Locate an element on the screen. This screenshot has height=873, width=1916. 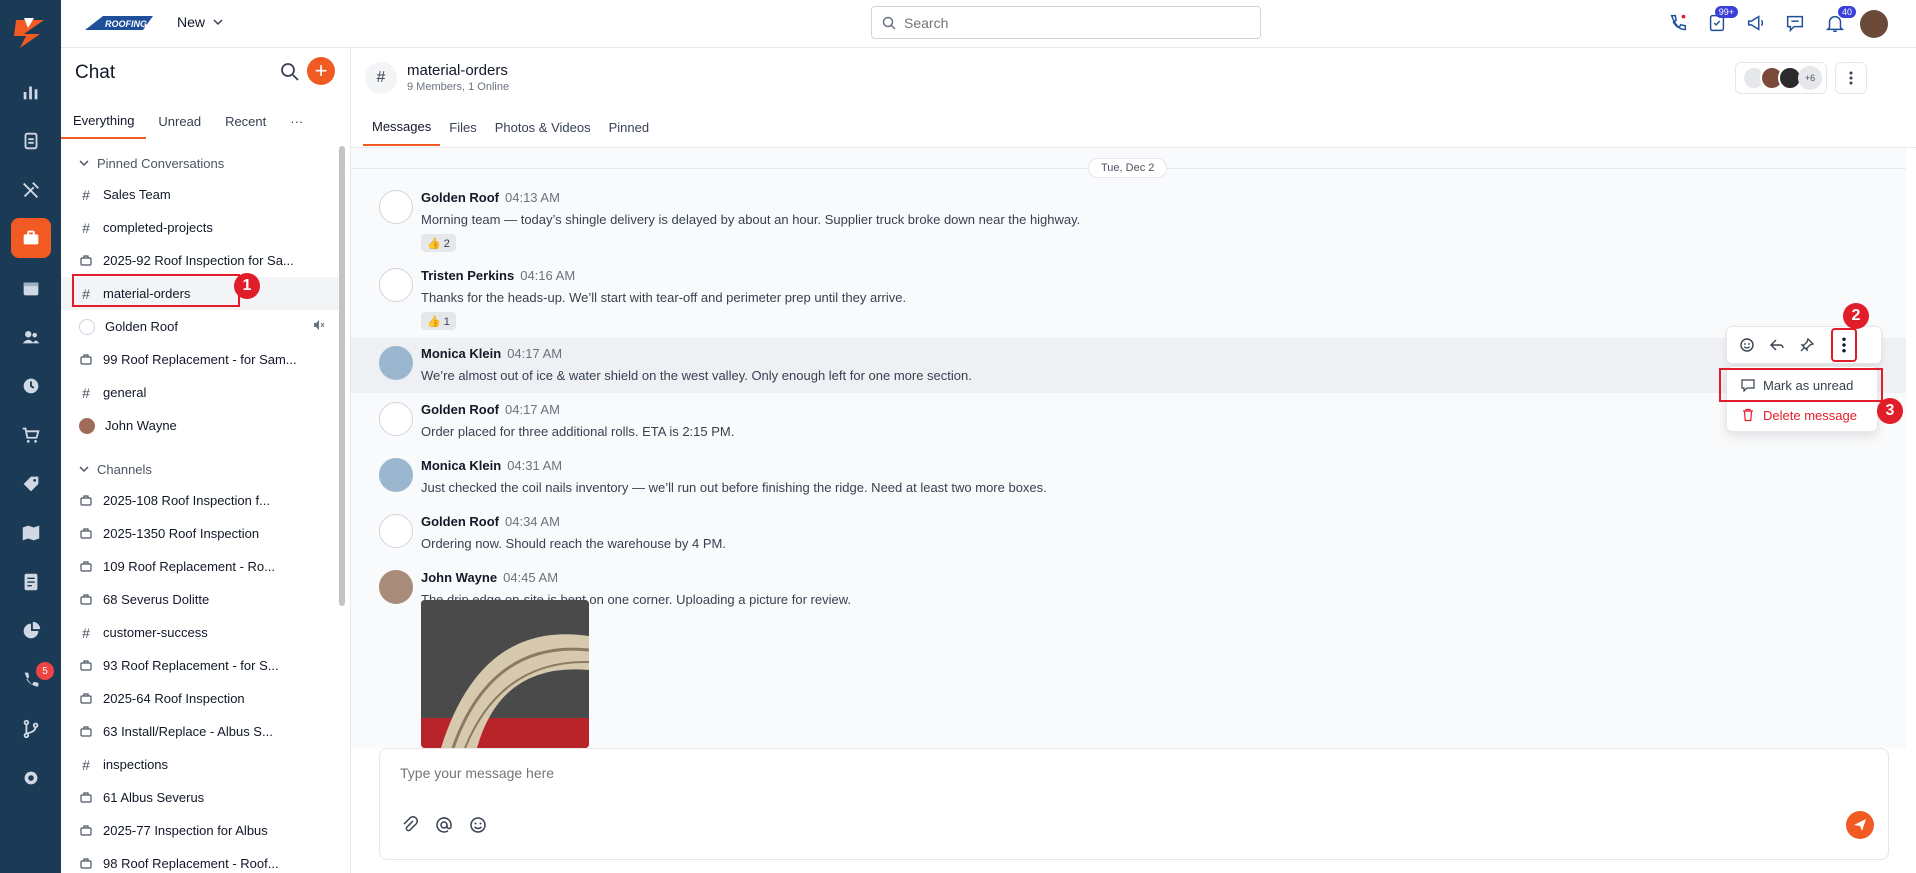
conversation-label: 2025-64 Roof Inspection is located at coordinates (174, 698).